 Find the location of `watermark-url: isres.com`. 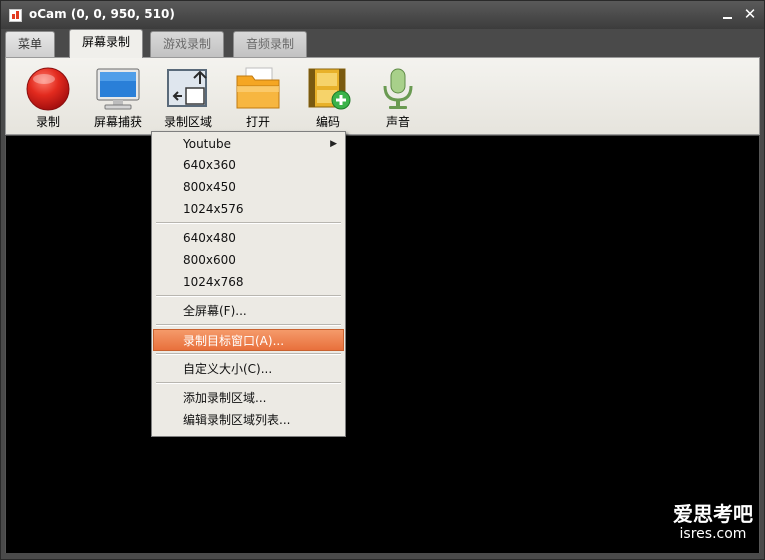

watermark-url: isres.com is located at coordinates (713, 534).